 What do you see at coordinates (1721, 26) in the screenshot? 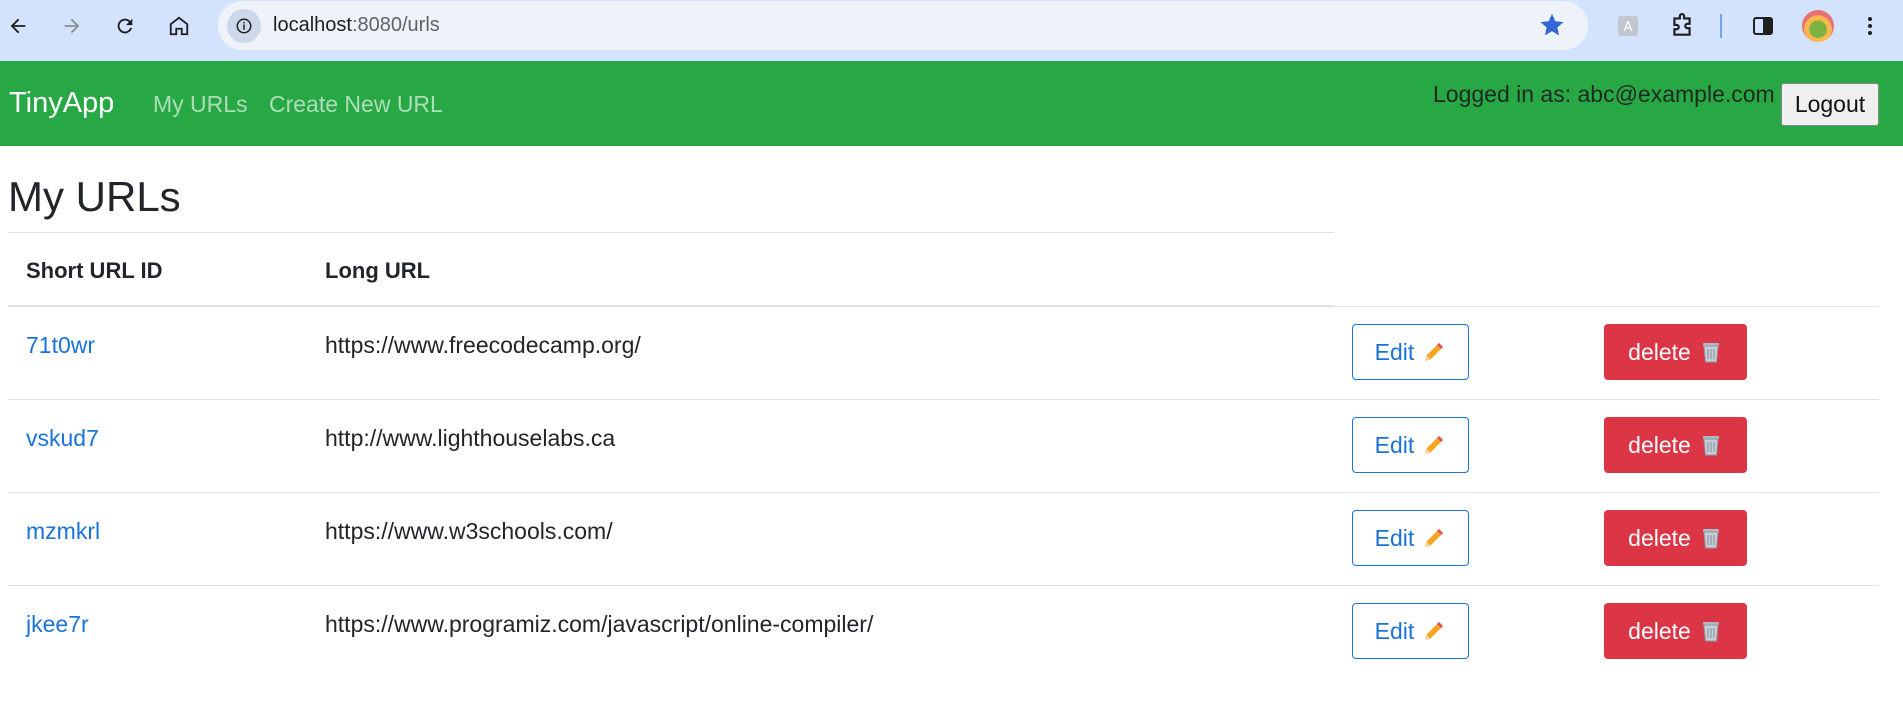
I see `toolbar-separator` at bounding box center [1721, 26].